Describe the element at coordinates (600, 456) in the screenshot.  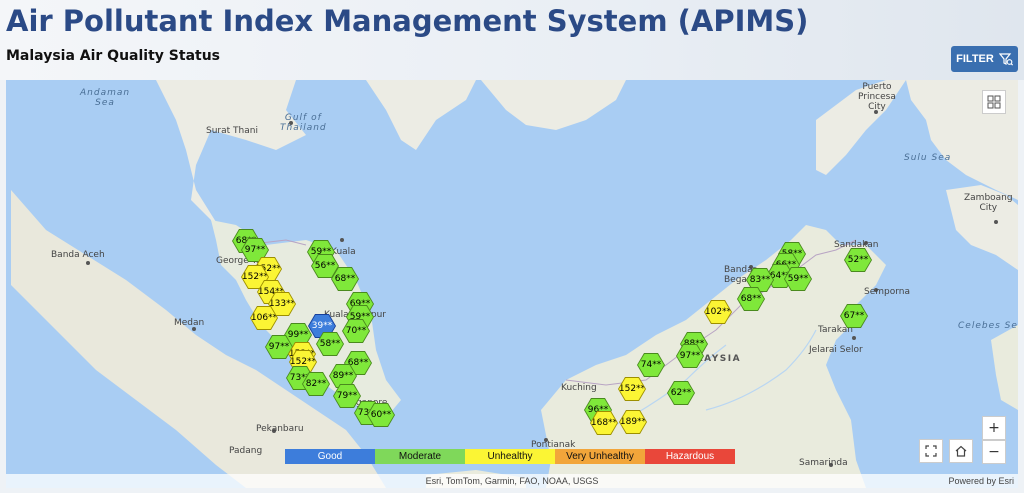
I see `legend-item-very-unhealthy: Very Unhealthy` at that location.